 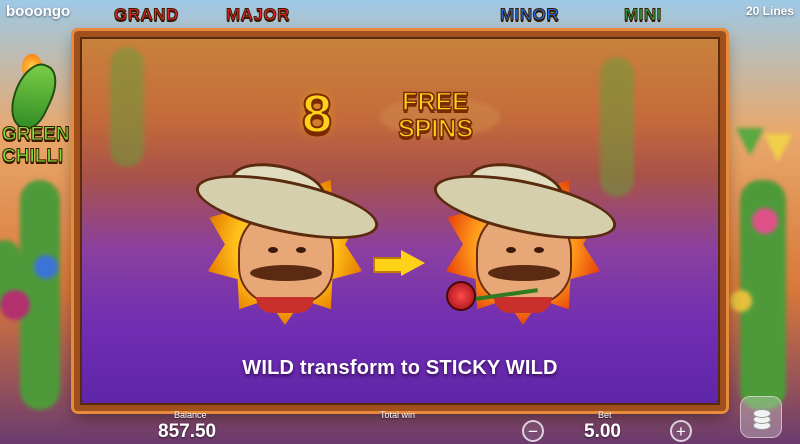 I want to click on increase-bet-button: +, so click(x=681, y=431).